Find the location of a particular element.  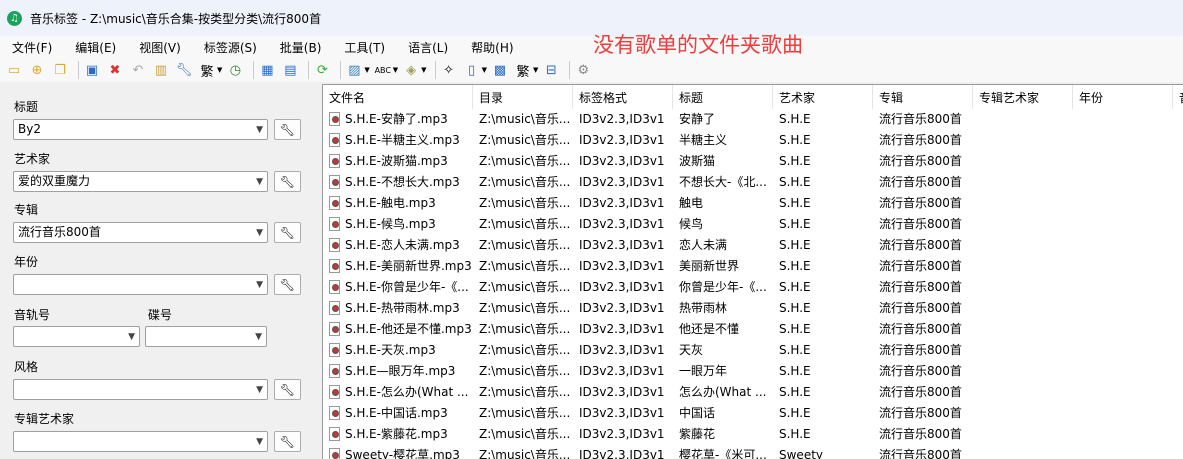

album-artist-input: ▼ is located at coordinates (140, 441).